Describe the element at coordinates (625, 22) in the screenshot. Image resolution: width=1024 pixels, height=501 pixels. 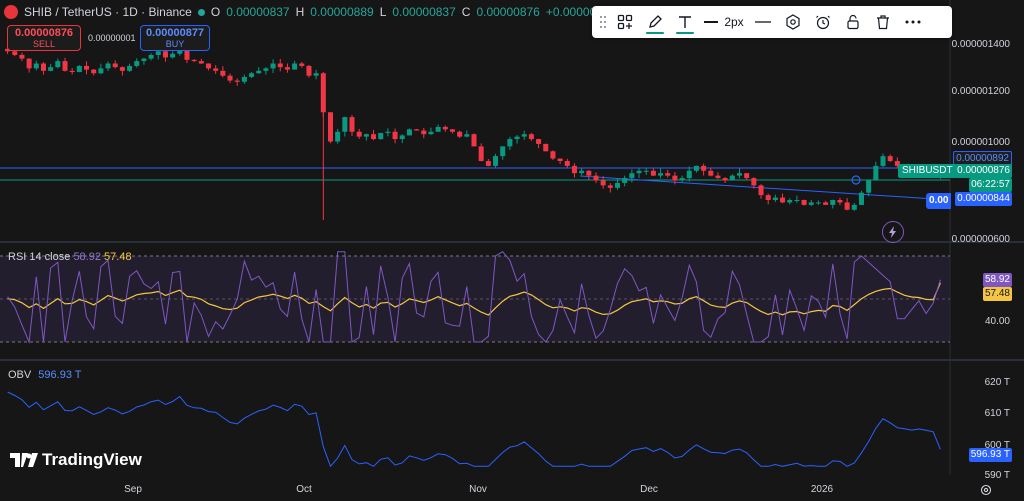
I see `add-to-layout-icon` at that location.